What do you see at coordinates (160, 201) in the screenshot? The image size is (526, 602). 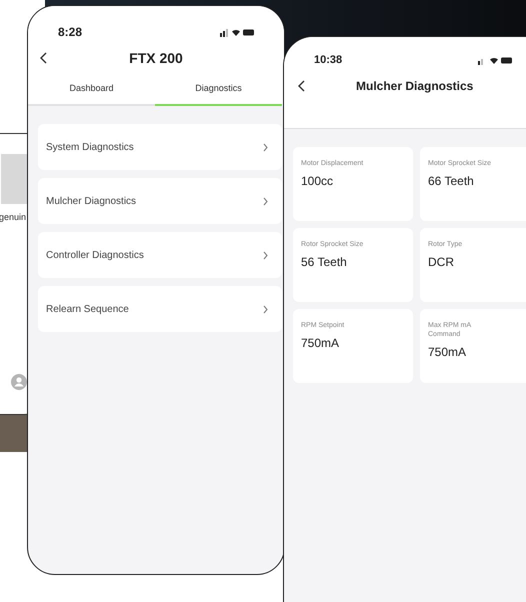 I see `menu-item: Mulcher Diagnostics` at bounding box center [160, 201].